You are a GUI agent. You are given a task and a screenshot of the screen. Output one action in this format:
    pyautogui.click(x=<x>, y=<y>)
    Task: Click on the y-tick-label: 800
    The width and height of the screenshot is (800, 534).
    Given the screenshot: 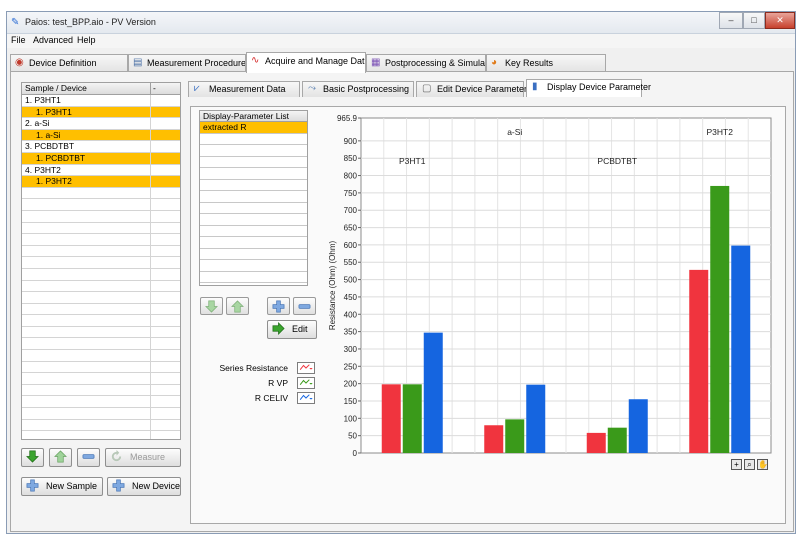 What is the action you would take?
    pyautogui.click(x=351, y=176)
    